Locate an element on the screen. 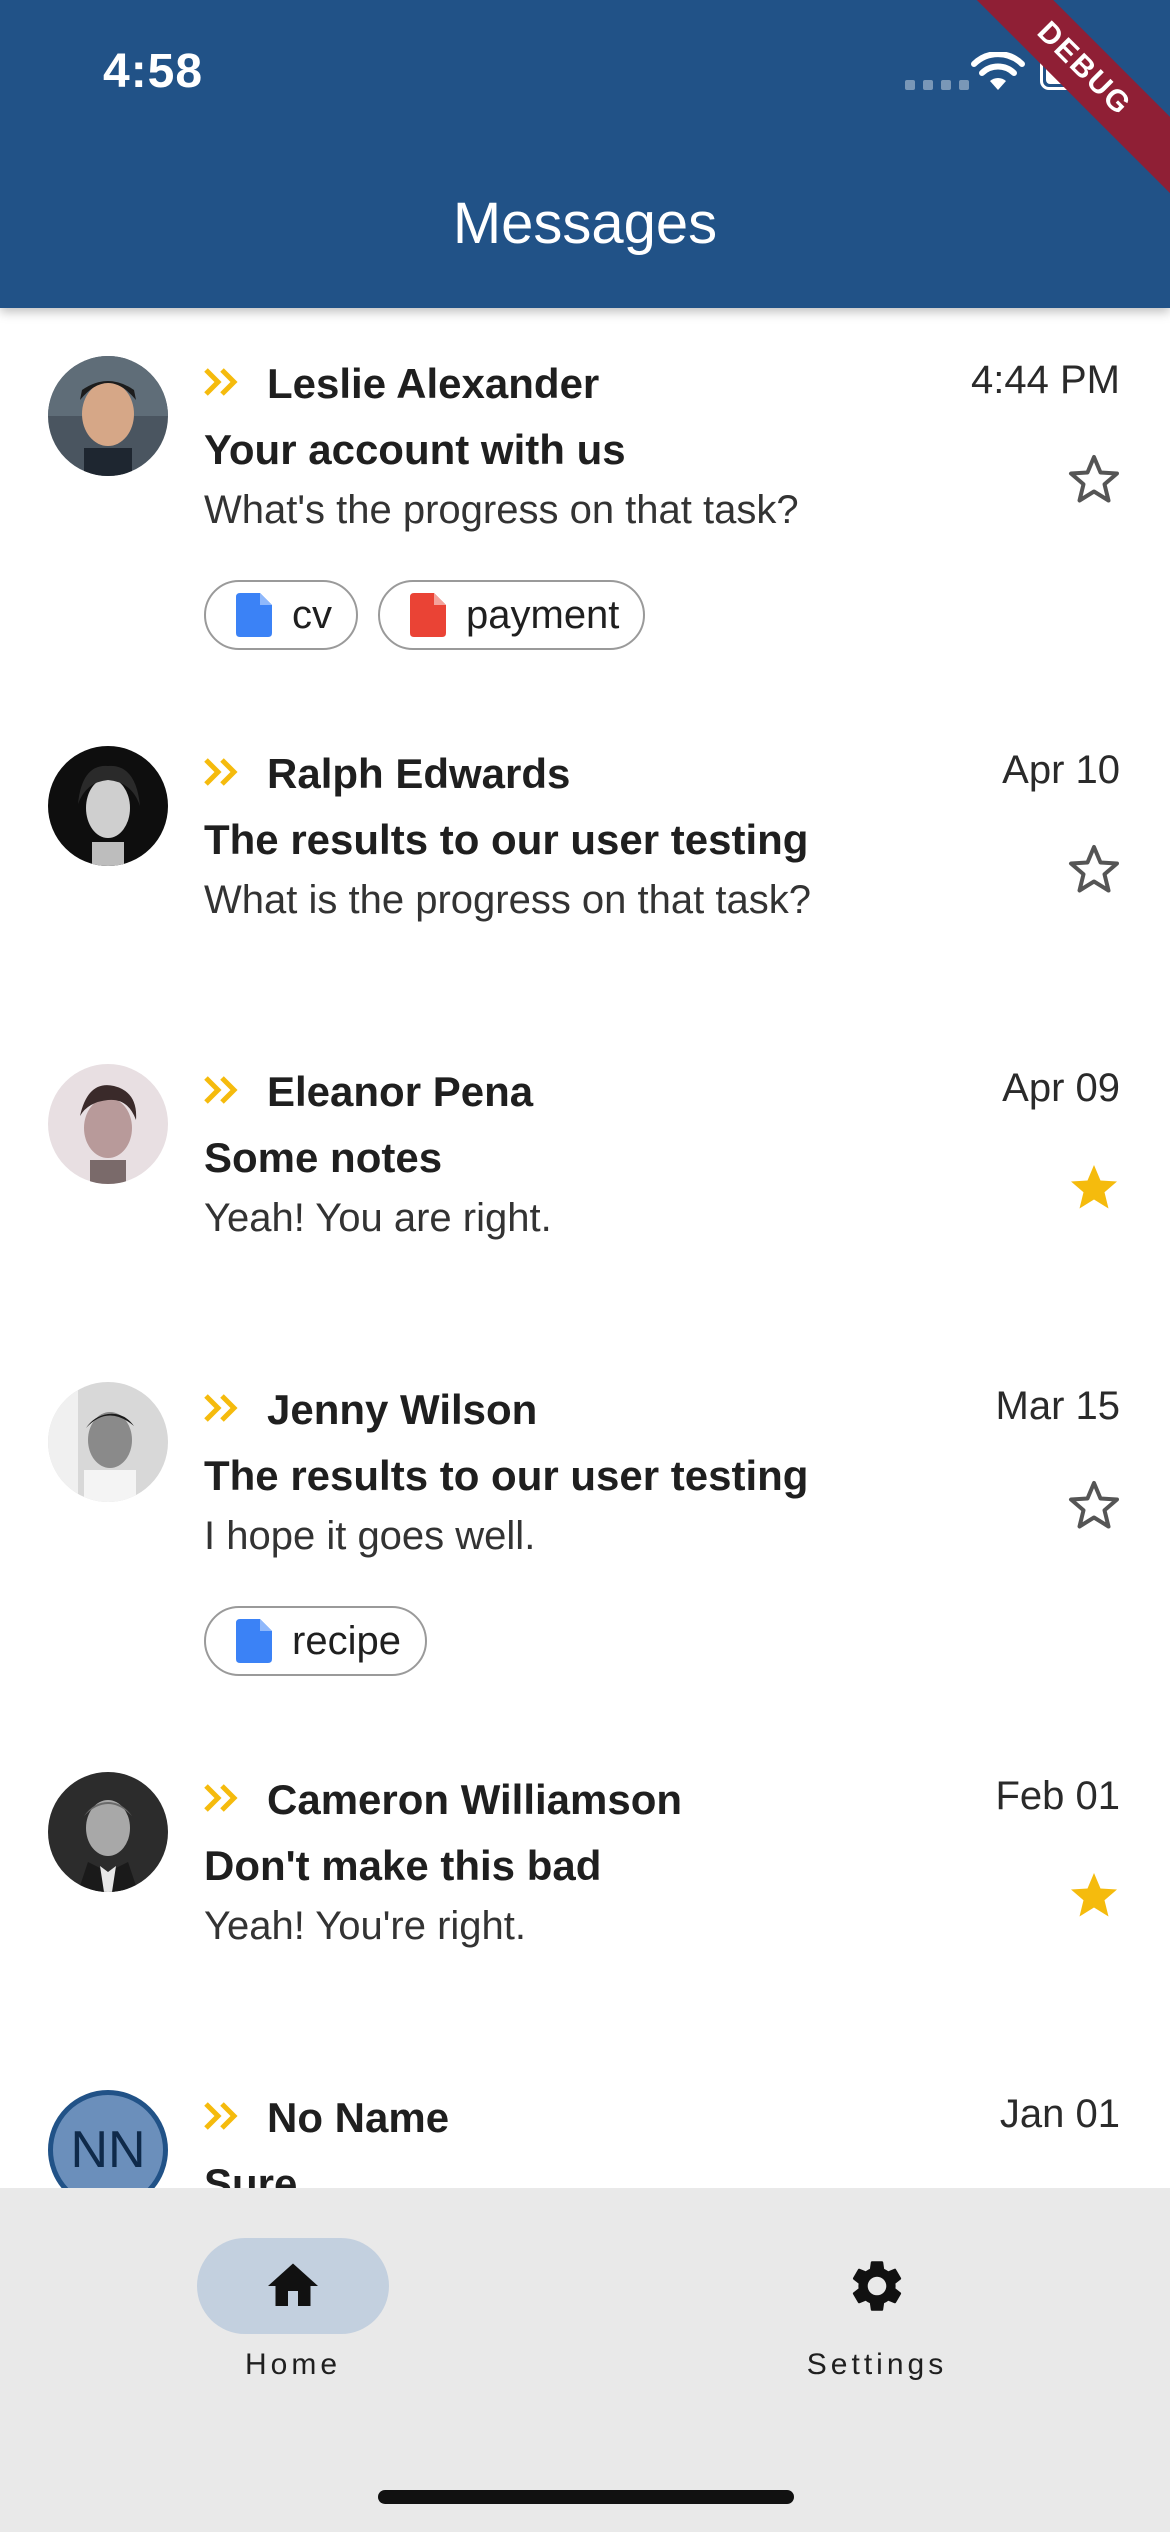 The height and width of the screenshot is (2532, 1170). message-preview: What is the progress on that task? is located at coordinates (507, 900).